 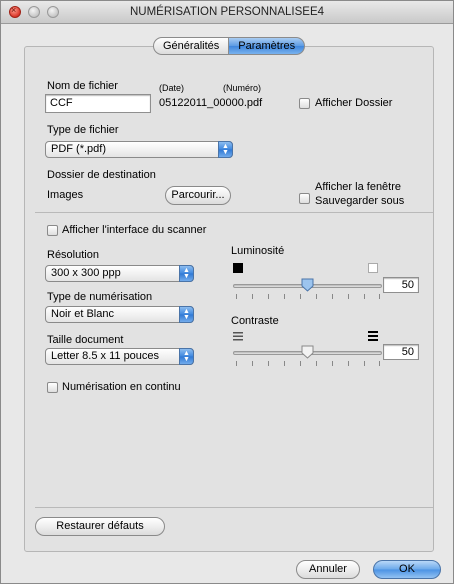 What do you see at coordinates (191, 46) in the screenshot?
I see `tab-general: Généralités` at bounding box center [191, 46].